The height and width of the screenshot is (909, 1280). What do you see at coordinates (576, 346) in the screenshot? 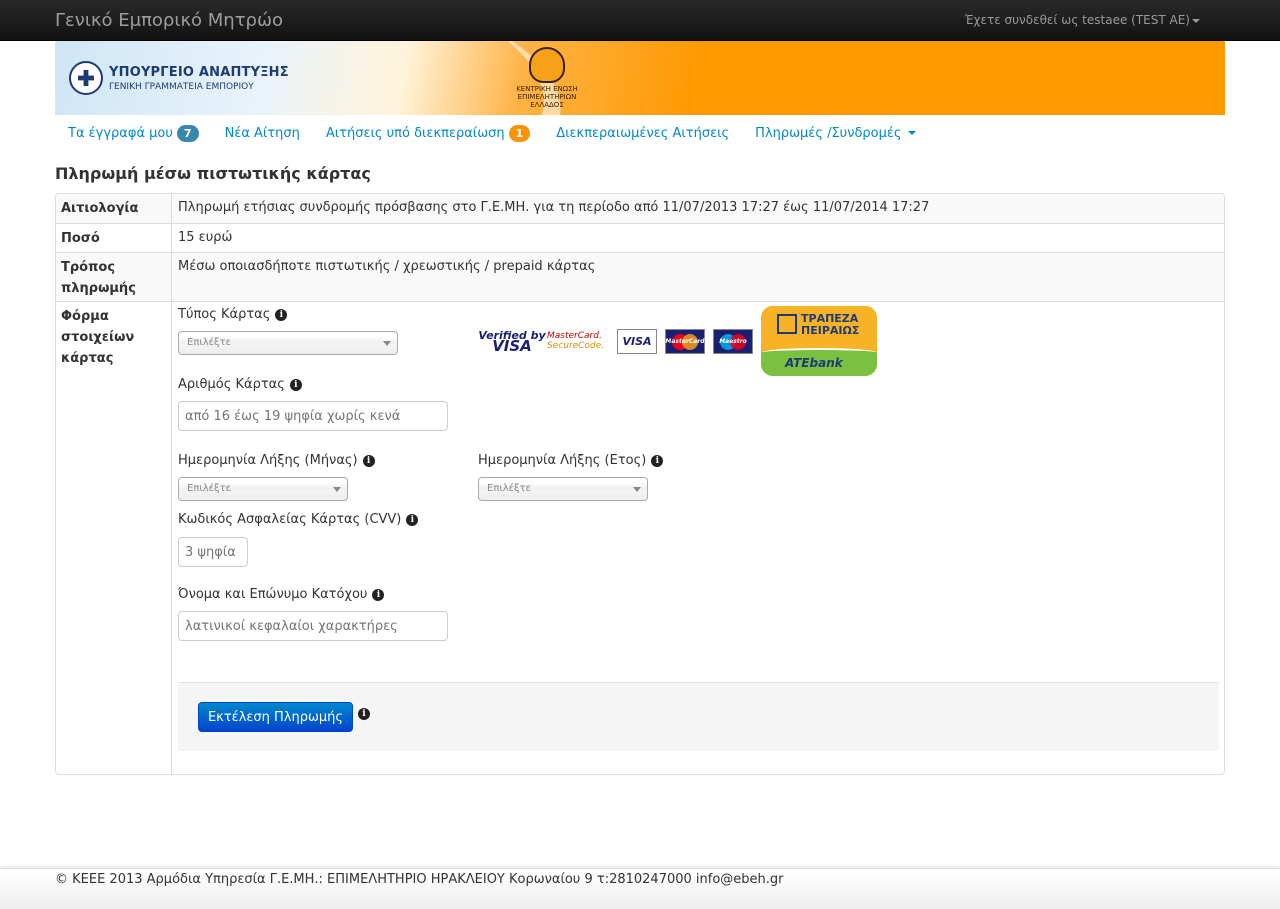
I see `msc-line2: SecureCode.` at bounding box center [576, 346].